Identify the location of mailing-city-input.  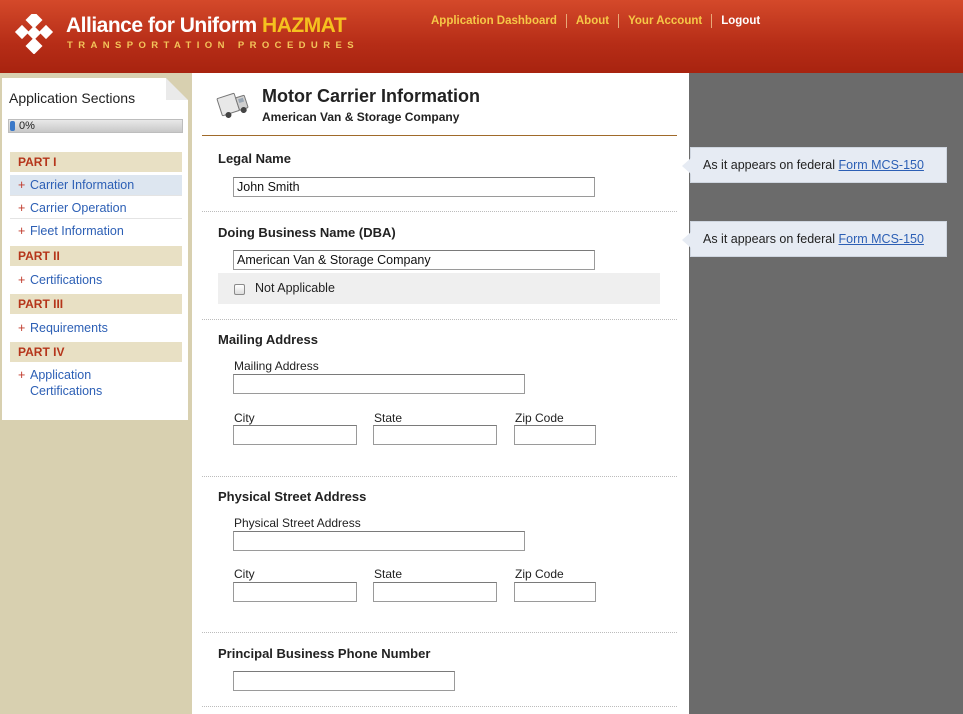
(295, 435).